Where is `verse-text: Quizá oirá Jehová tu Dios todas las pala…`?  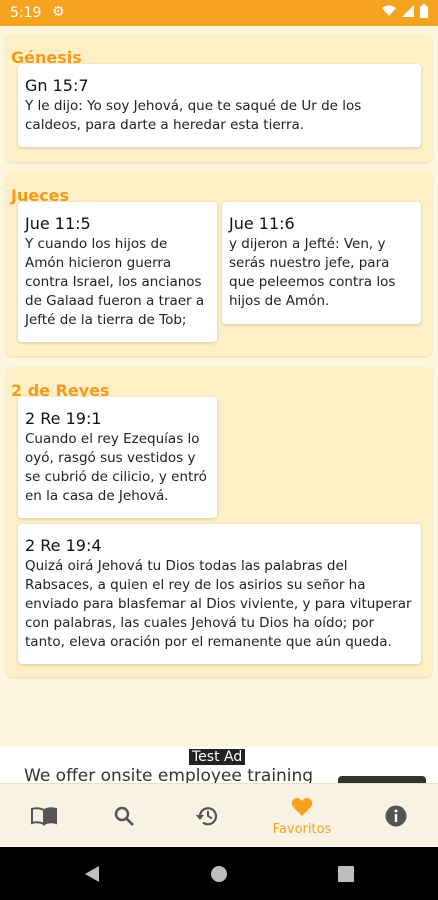
verse-text: Quizá oirá Jehová tu Dios todas las pala… is located at coordinates (218, 604).